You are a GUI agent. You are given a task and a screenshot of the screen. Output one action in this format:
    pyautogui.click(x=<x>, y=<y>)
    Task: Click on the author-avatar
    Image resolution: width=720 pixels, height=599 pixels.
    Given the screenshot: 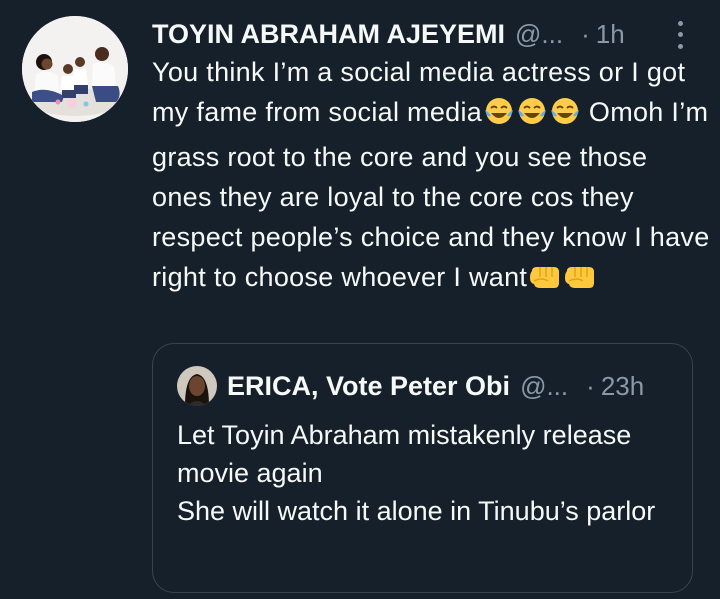 What is the action you would take?
    pyautogui.click(x=75, y=69)
    